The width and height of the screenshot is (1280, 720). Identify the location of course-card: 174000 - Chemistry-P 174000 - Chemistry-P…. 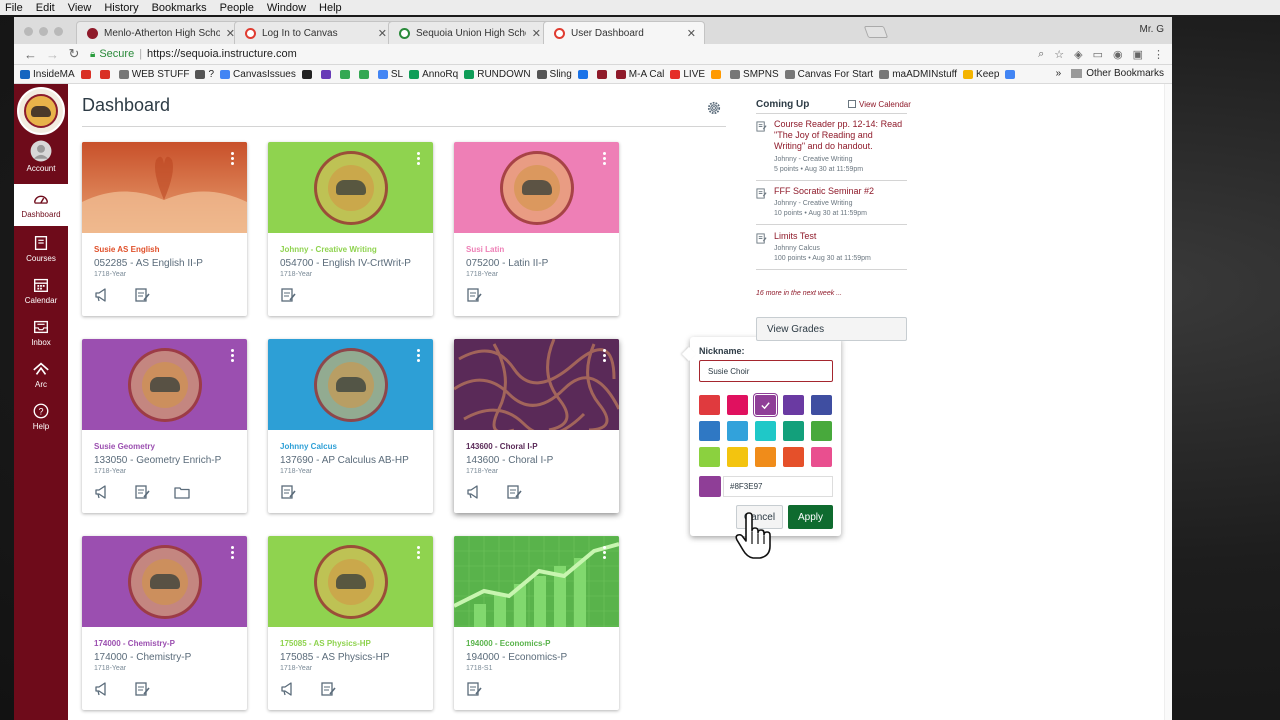
(164, 623).